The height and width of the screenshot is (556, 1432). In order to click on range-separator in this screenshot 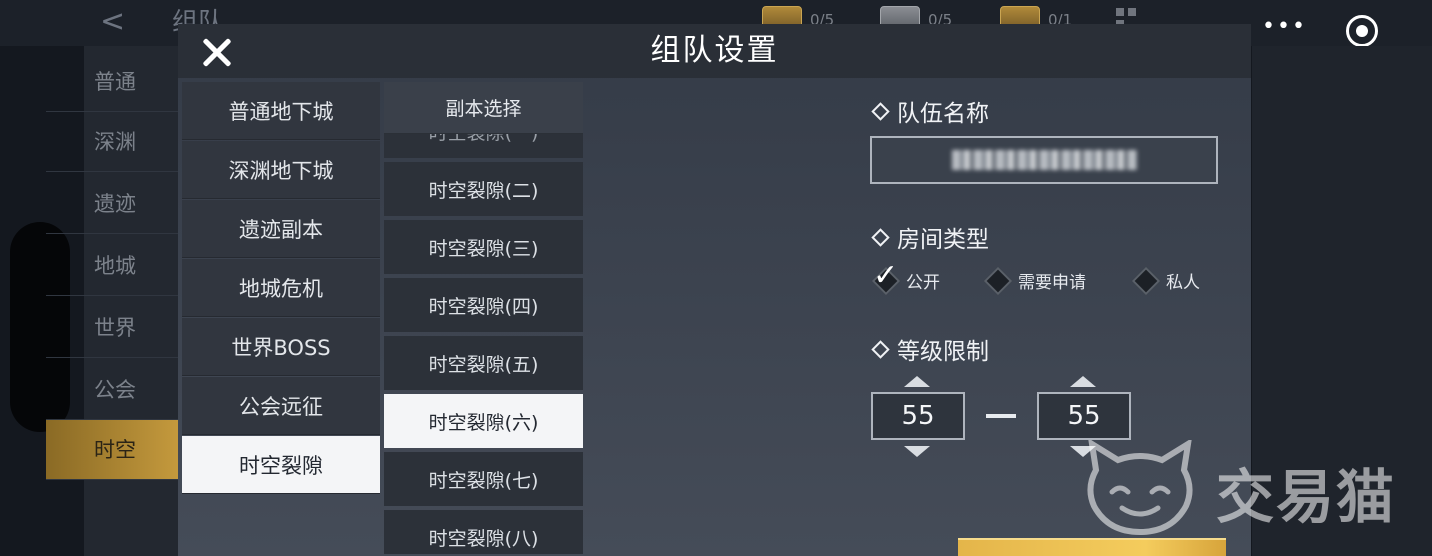, I will do `click(1001, 416)`.